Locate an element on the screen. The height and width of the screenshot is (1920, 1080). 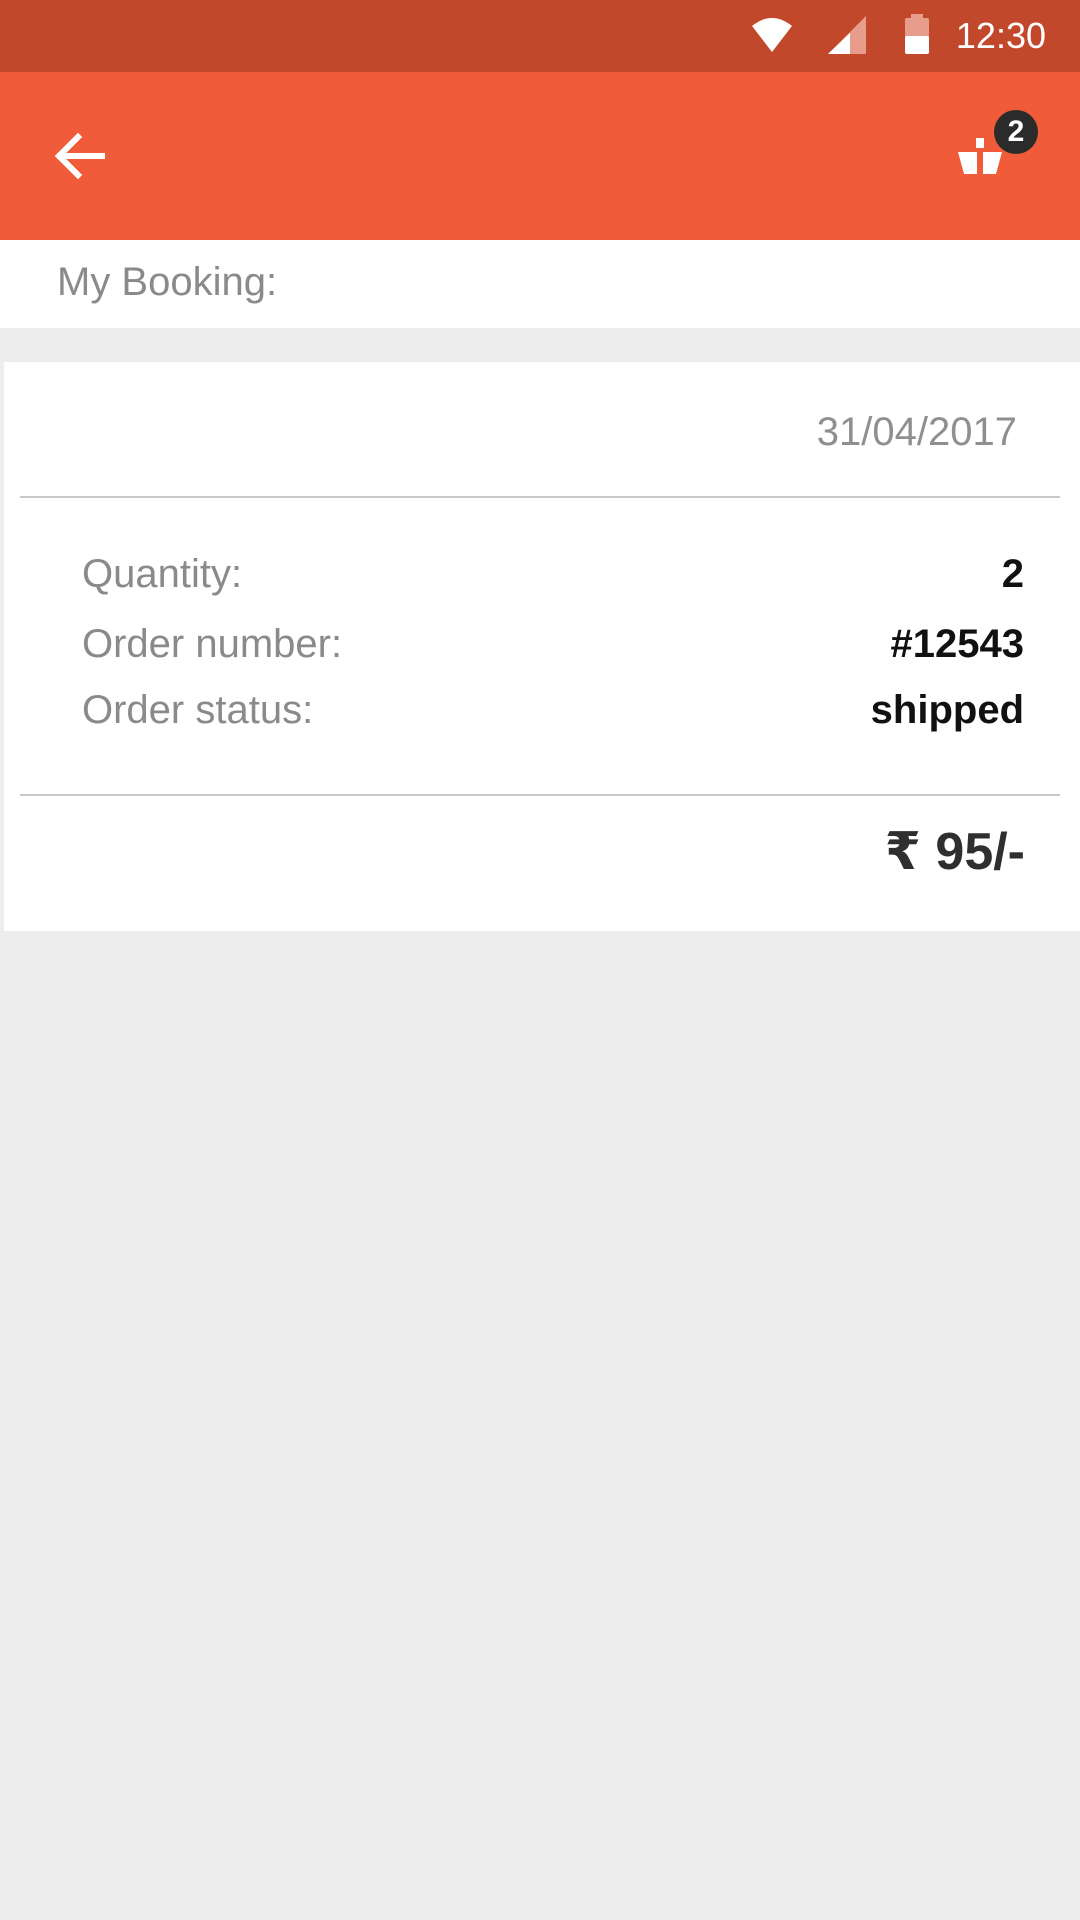
order-price: ₹ 95/- is located at coordinates (954, 852).